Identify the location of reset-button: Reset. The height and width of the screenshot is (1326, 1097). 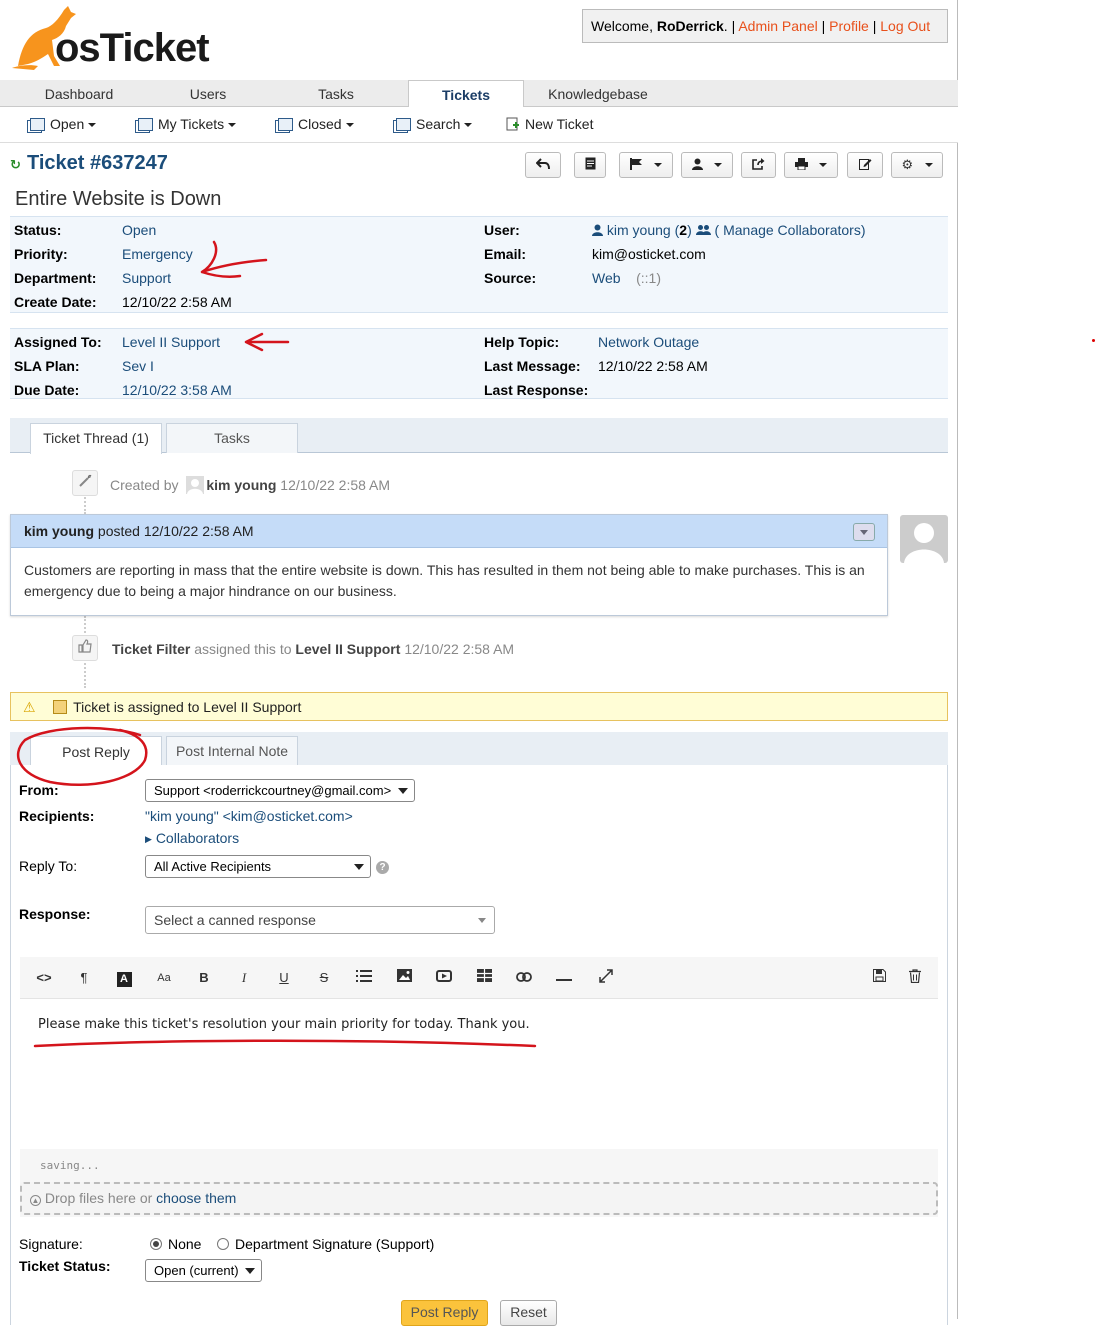
(528, 1313).